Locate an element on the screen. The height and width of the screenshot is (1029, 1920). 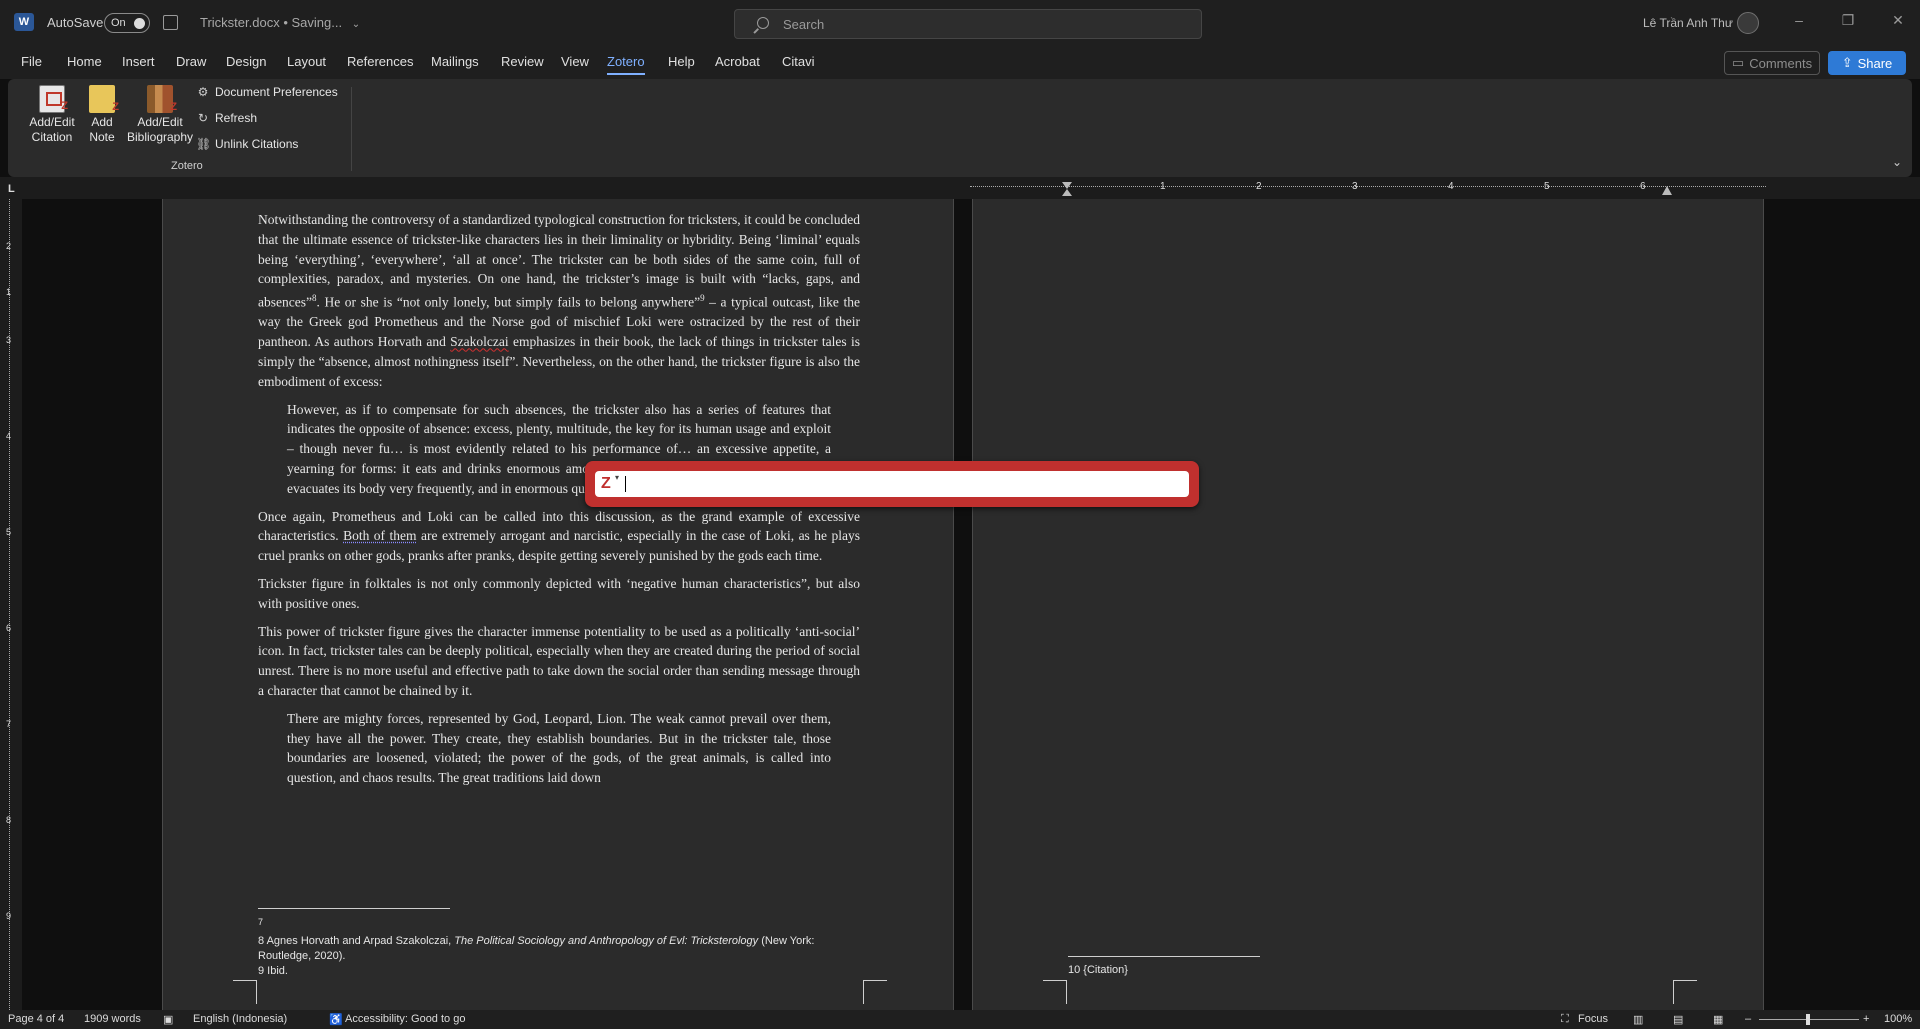
ruler-number: 3 is located at coordinates (1355, 186).